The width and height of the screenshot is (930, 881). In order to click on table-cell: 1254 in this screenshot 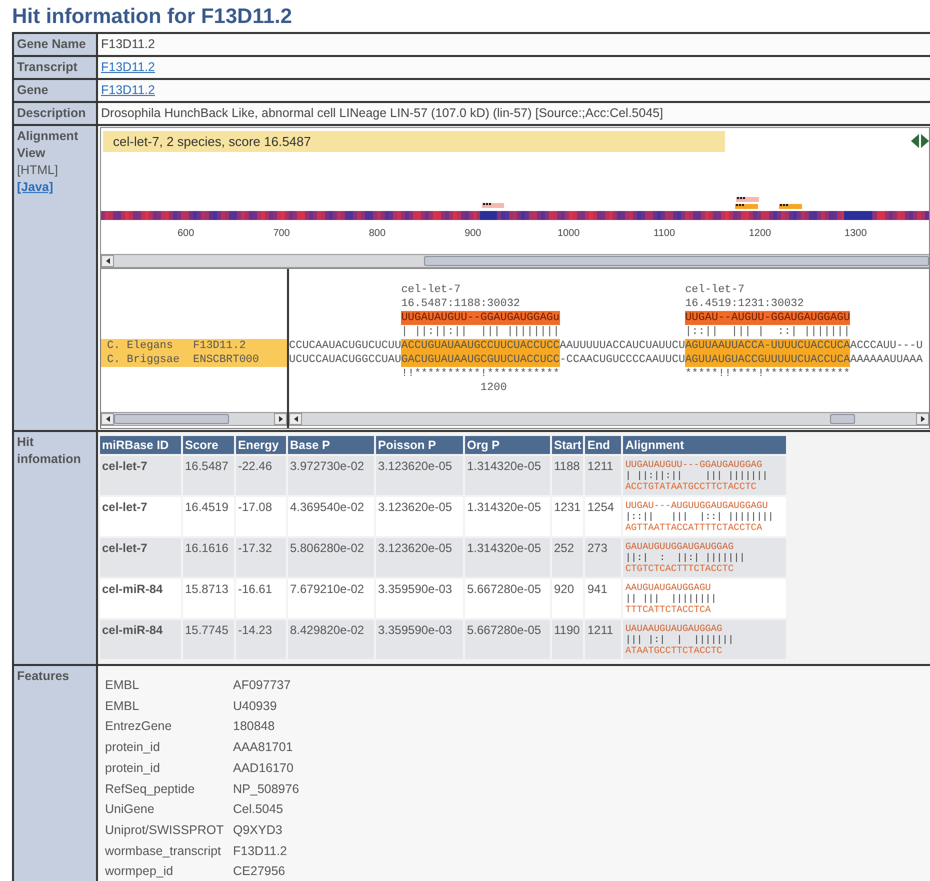, I will do `click(603, 516)`.